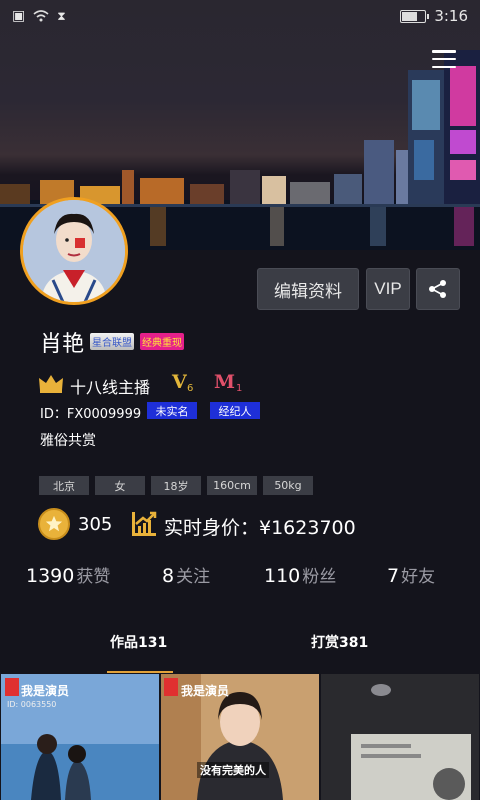 The height and width of the screenshot is (800, 480). What do you see at coordinates (235, 410) in the screenshot?
I see `agent-tag: 经纪人` at bounding box center [235, 410].